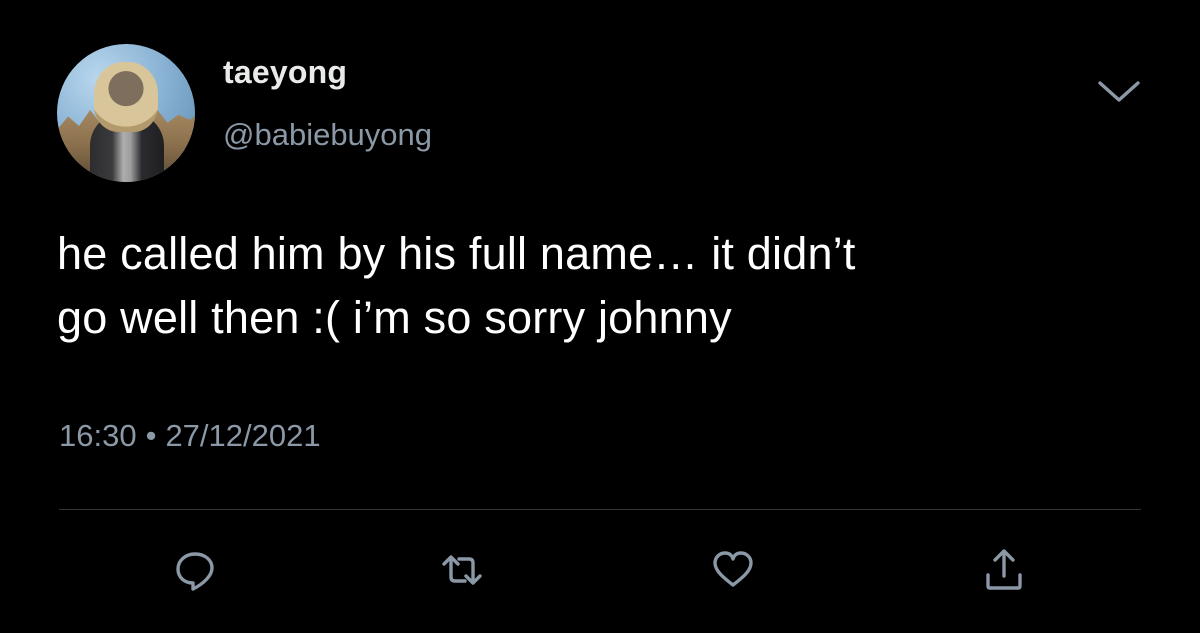 The height and width of the screenshot is (633, 1200). Describe the element at coordinates (126, 97) in the screenshot. I see `avatar-figure-hood` at that location.